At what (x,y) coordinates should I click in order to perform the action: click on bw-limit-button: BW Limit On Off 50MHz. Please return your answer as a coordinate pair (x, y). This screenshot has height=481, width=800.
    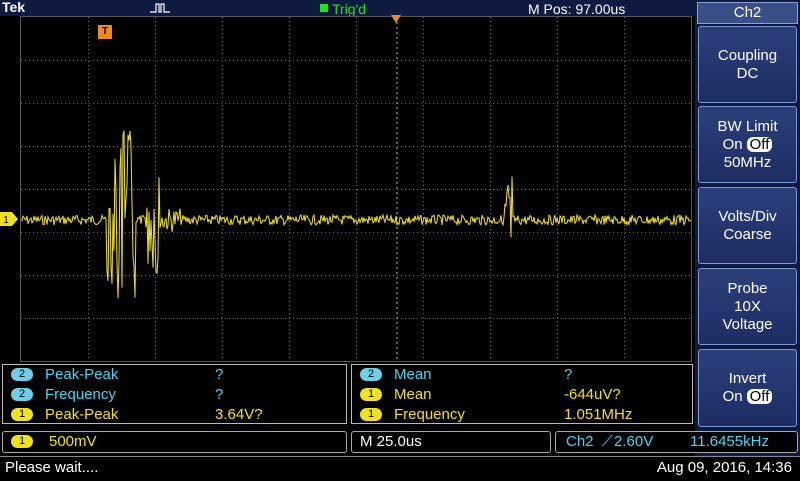
    Looking at the image, I should click on (747, 144).